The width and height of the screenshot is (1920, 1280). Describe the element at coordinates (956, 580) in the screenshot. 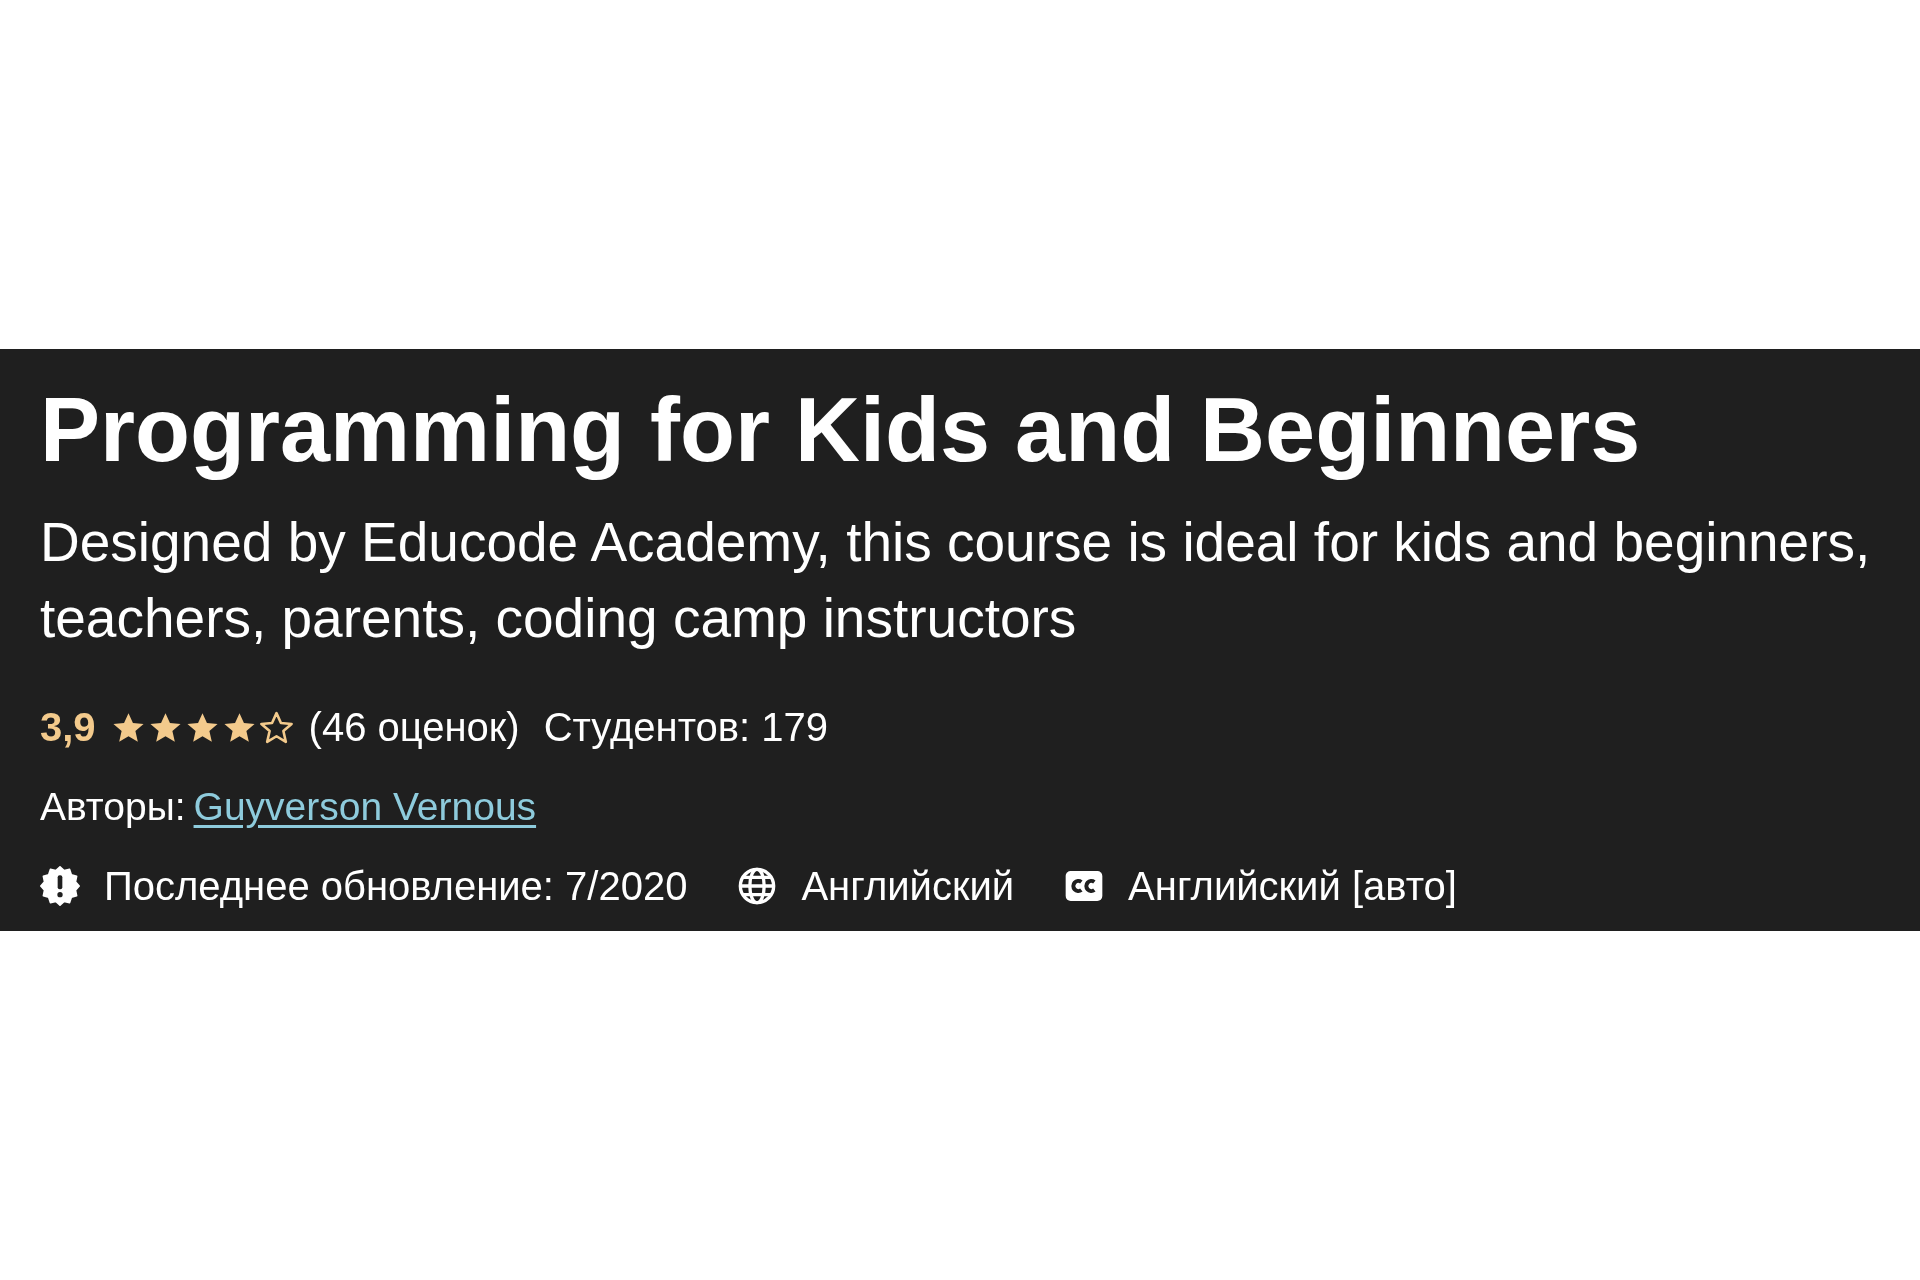

I see `course-subtitle: Designed by Educode Academy, this course is ideal for kids and beginners, teachers, parents, coding camp instructors` at that location.